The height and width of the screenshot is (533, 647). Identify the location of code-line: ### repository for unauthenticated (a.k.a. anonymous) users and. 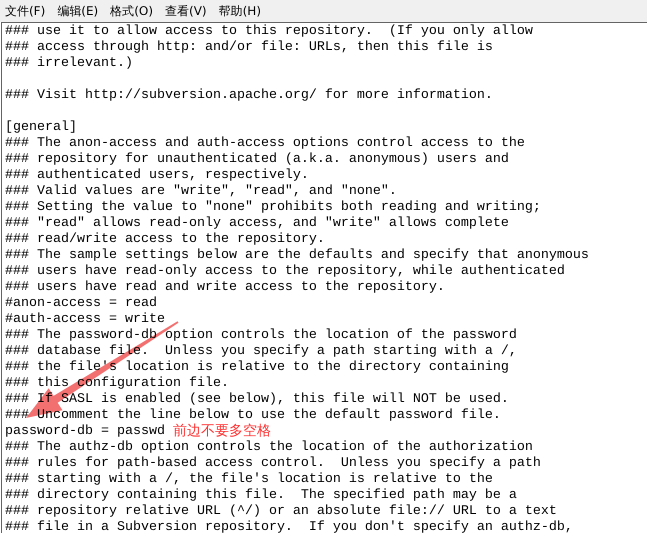
(257, 160).